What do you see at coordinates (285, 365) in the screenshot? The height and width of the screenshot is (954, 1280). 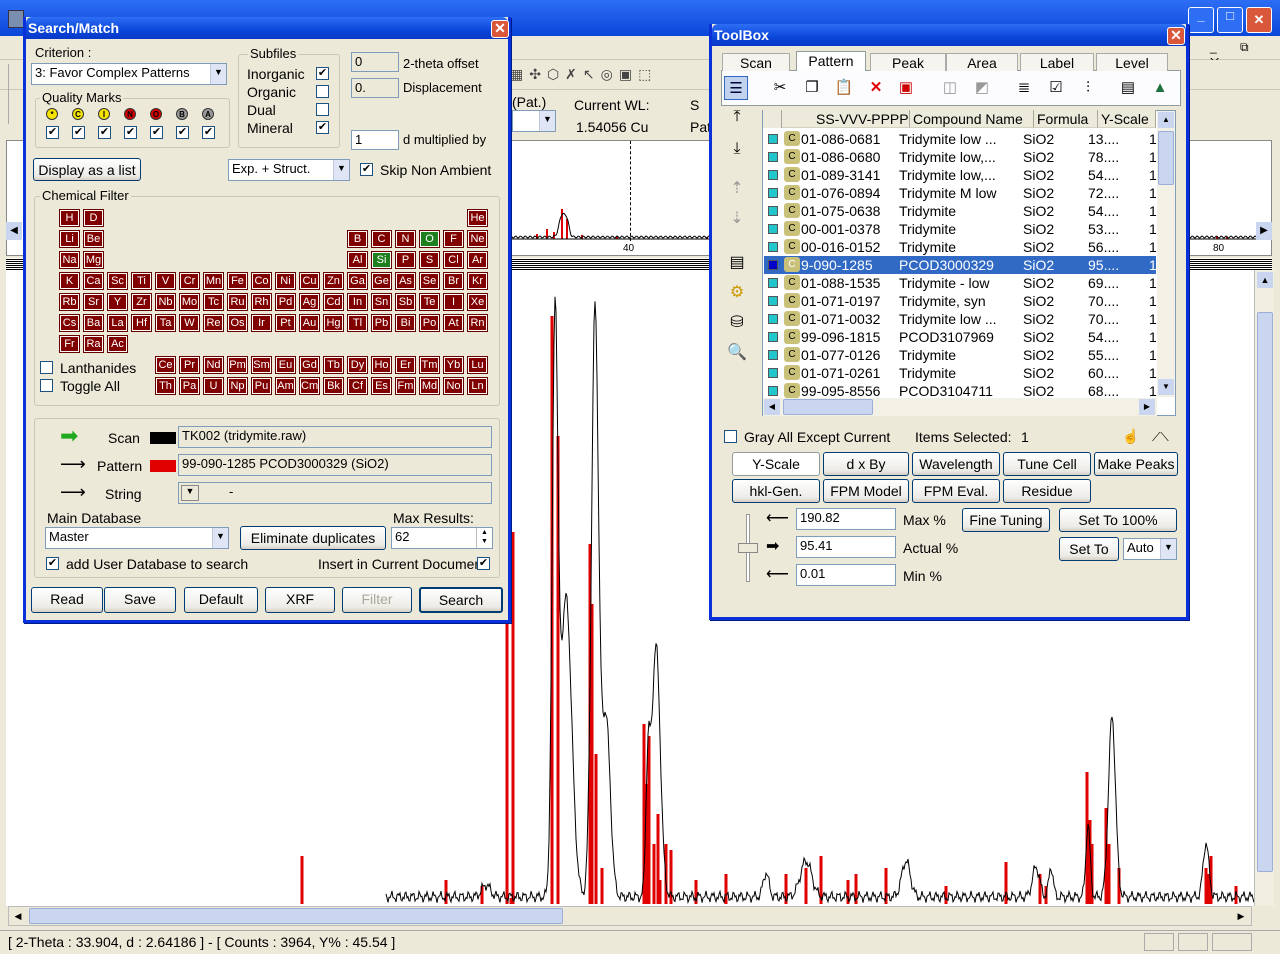 I see `element-eu: Eu` at bounding box center [285, 365].